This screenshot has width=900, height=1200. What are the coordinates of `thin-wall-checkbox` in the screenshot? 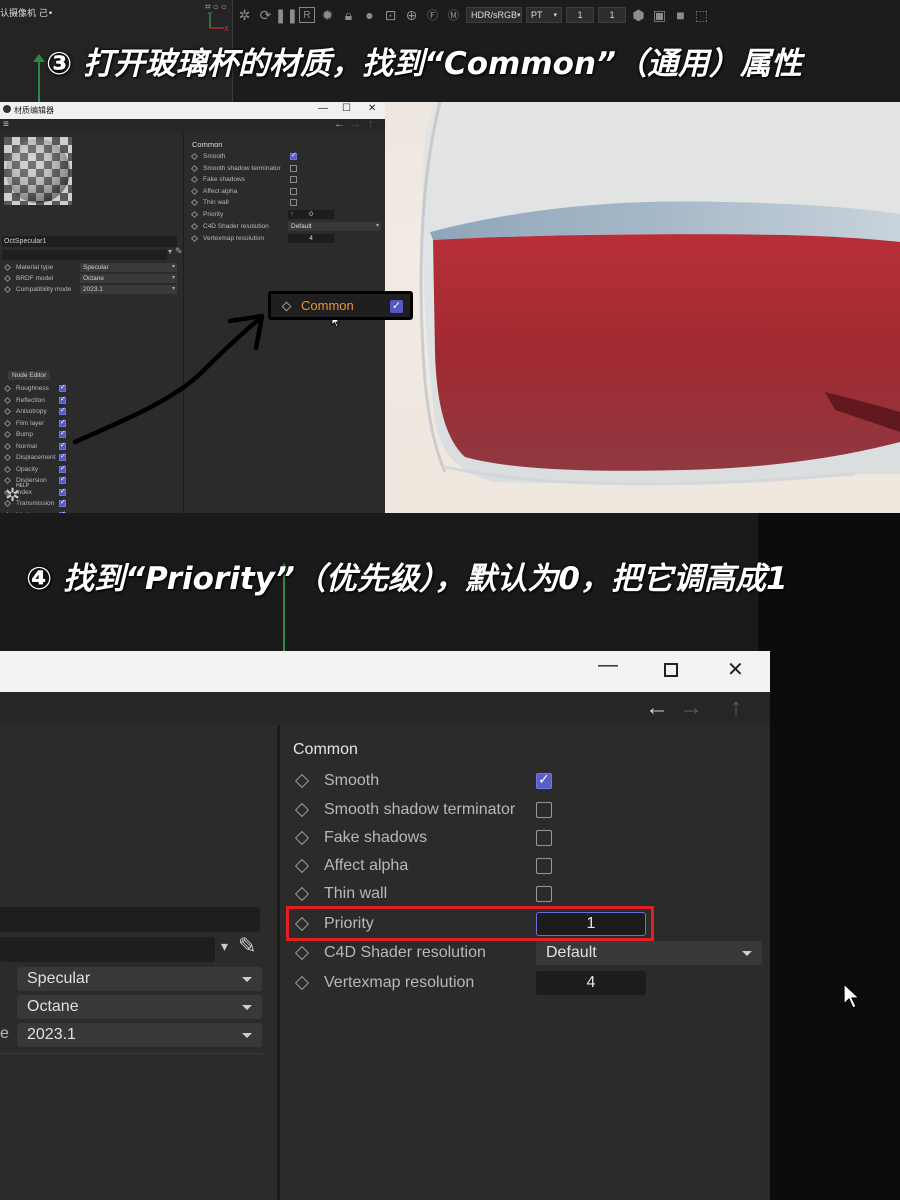 It's located at (544, 894).